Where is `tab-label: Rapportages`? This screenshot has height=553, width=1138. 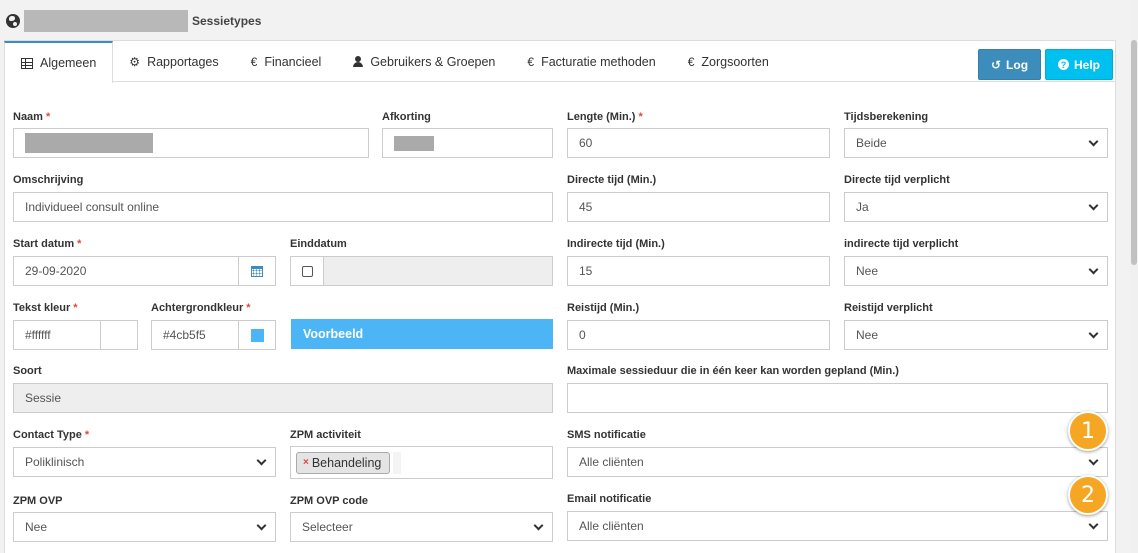
tab-label: Rapportages is located at coordinates (183, 61).